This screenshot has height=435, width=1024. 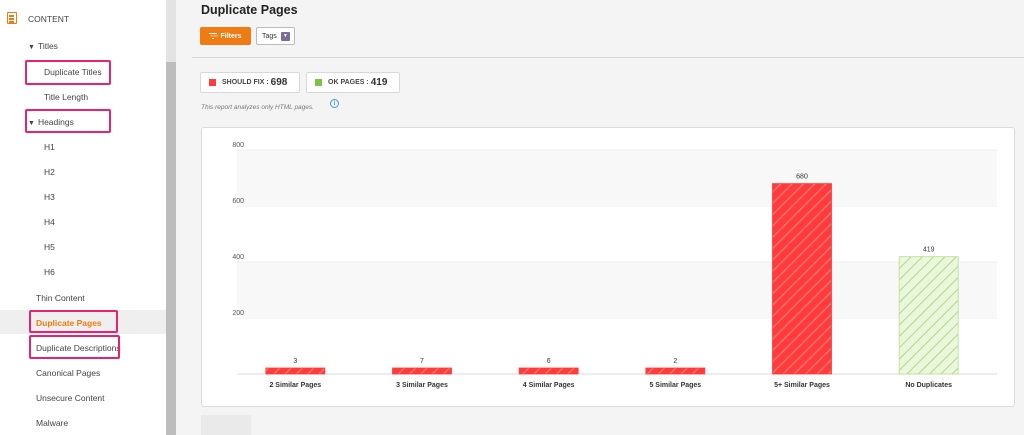 I want to click on sidebar-section-content: CONTENT, so click(x=48, y=19).